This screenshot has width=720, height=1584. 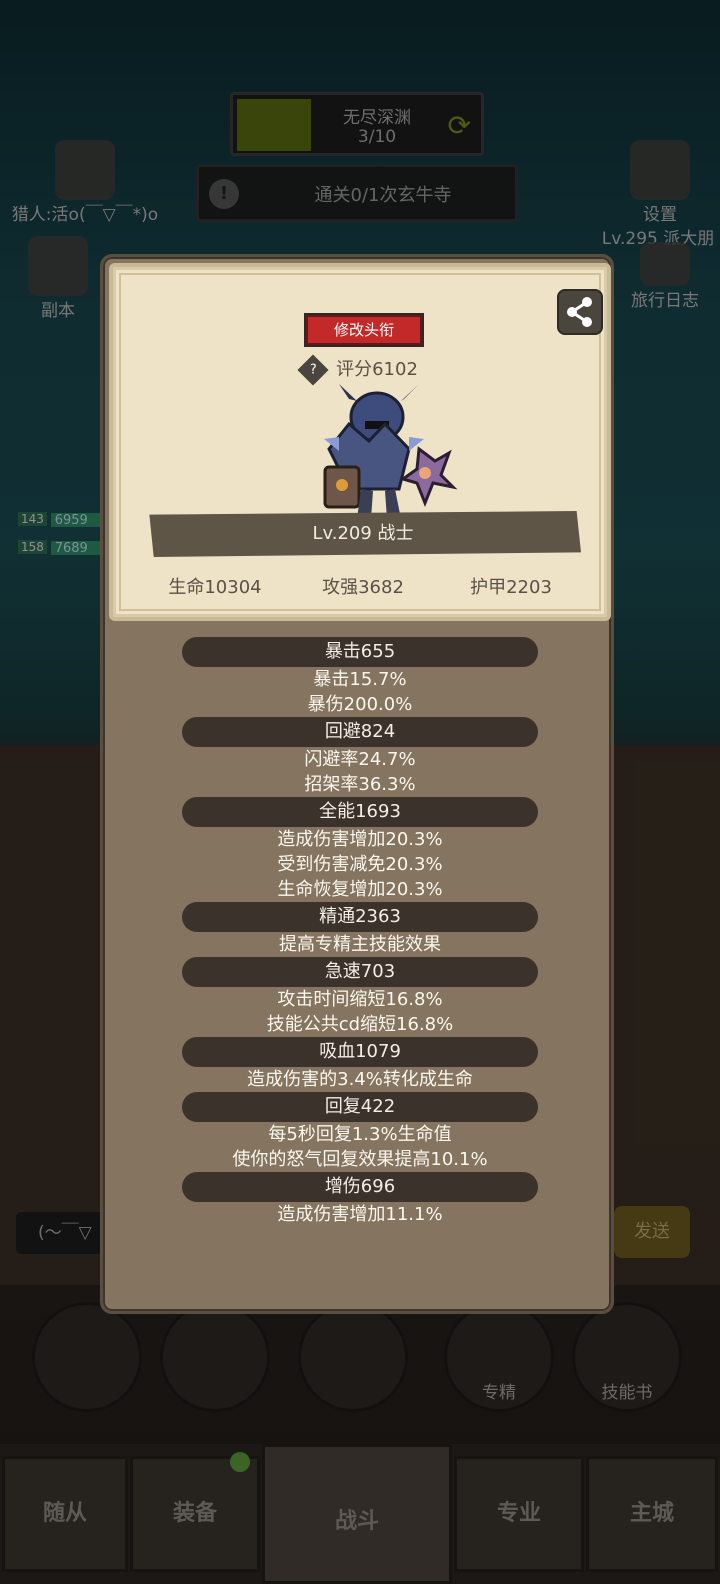 I want to click on share-button, so click(x=580, y=312).